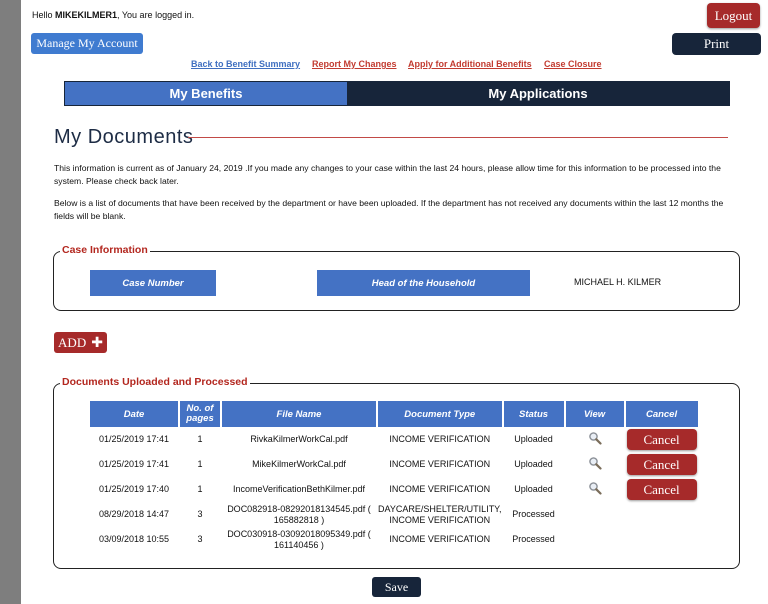 This screenshot has width=768, height=604. I want to click on column-header-document-type: Document Type, so click(440, 414).